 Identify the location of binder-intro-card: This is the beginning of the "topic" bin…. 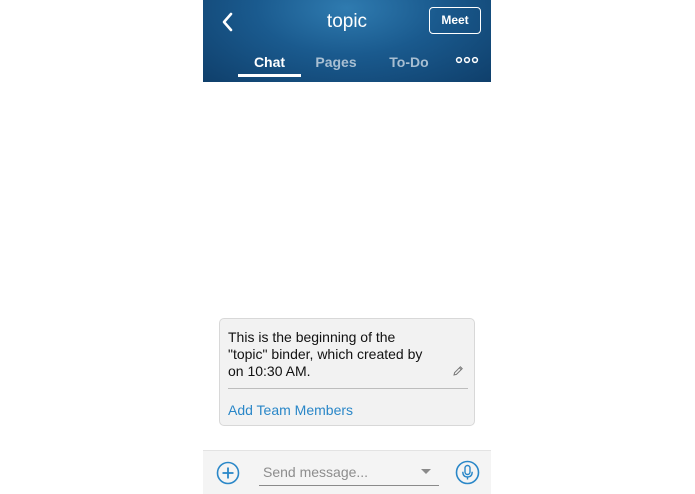
(347, 372).